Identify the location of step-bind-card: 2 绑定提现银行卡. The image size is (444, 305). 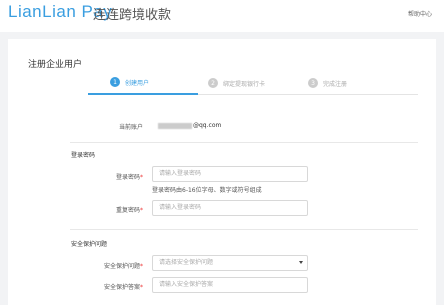
(253, 83).